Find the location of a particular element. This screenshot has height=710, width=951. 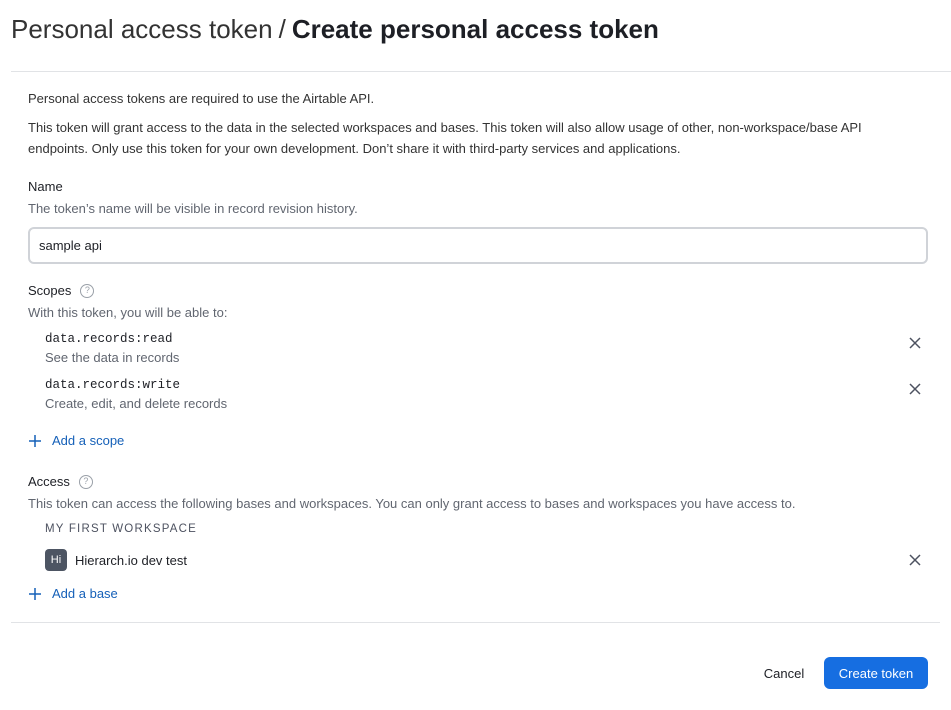

base-item: Hi Hierarch.io dev test is located at coordinates (483, 560).